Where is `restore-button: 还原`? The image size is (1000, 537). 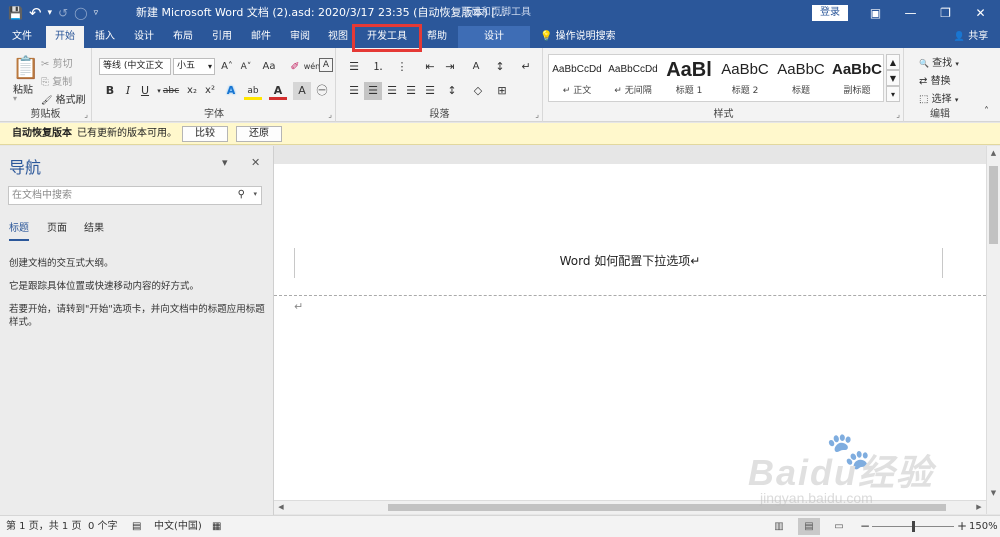
restore-button: 还原 is located at coordinates (259, 134).